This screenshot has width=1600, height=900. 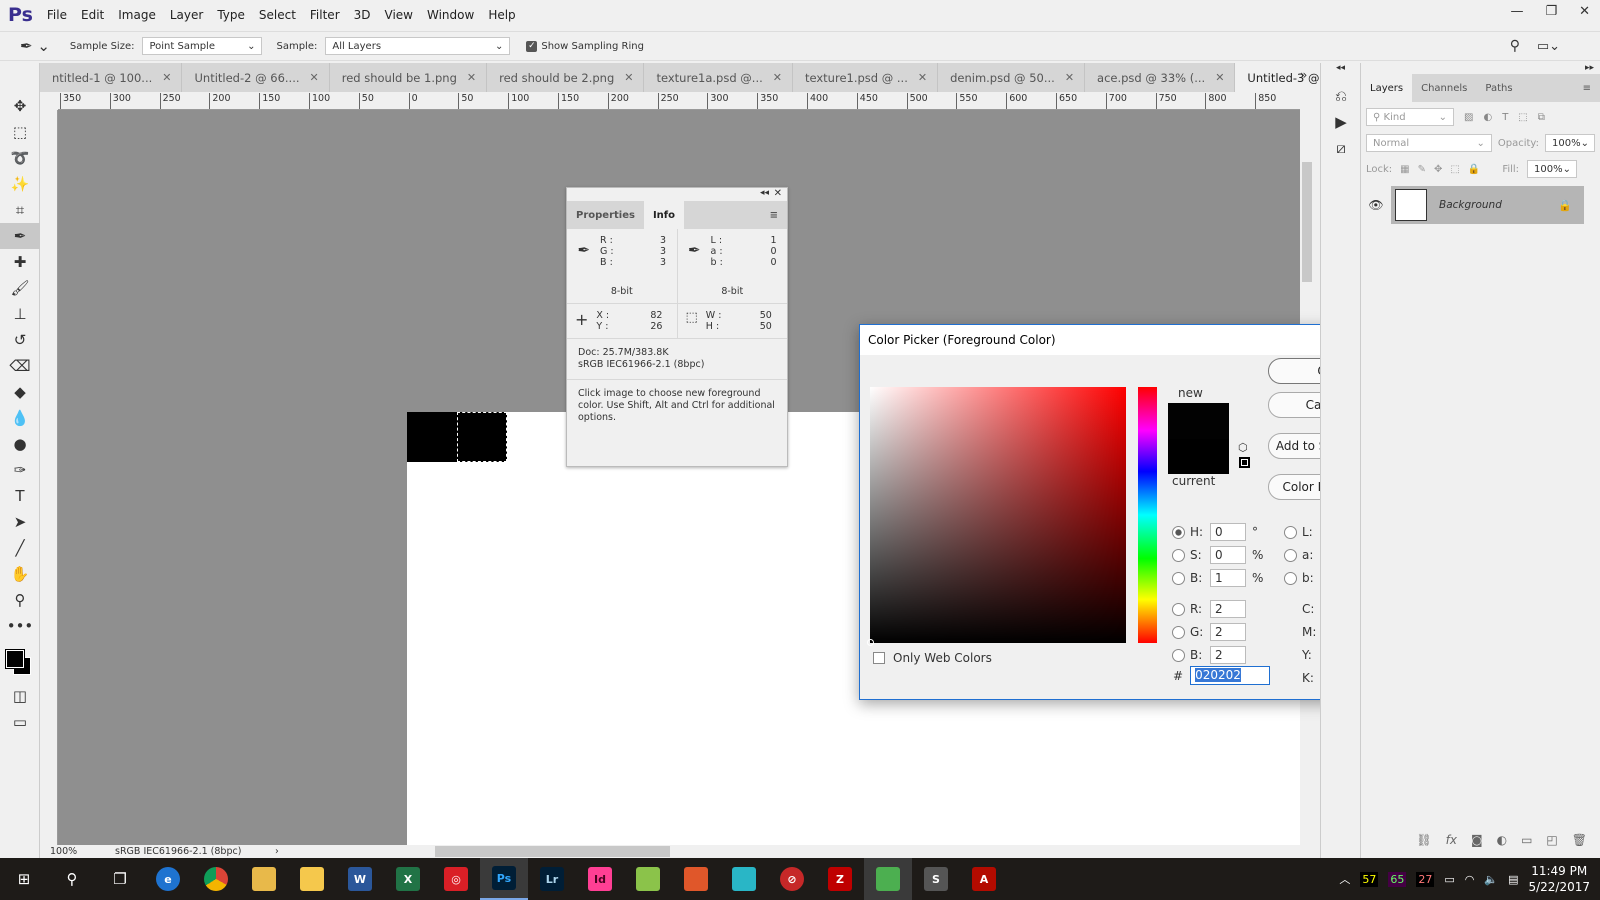 I want to click on task-view-icon: ❐, so click(x=120, y=879).